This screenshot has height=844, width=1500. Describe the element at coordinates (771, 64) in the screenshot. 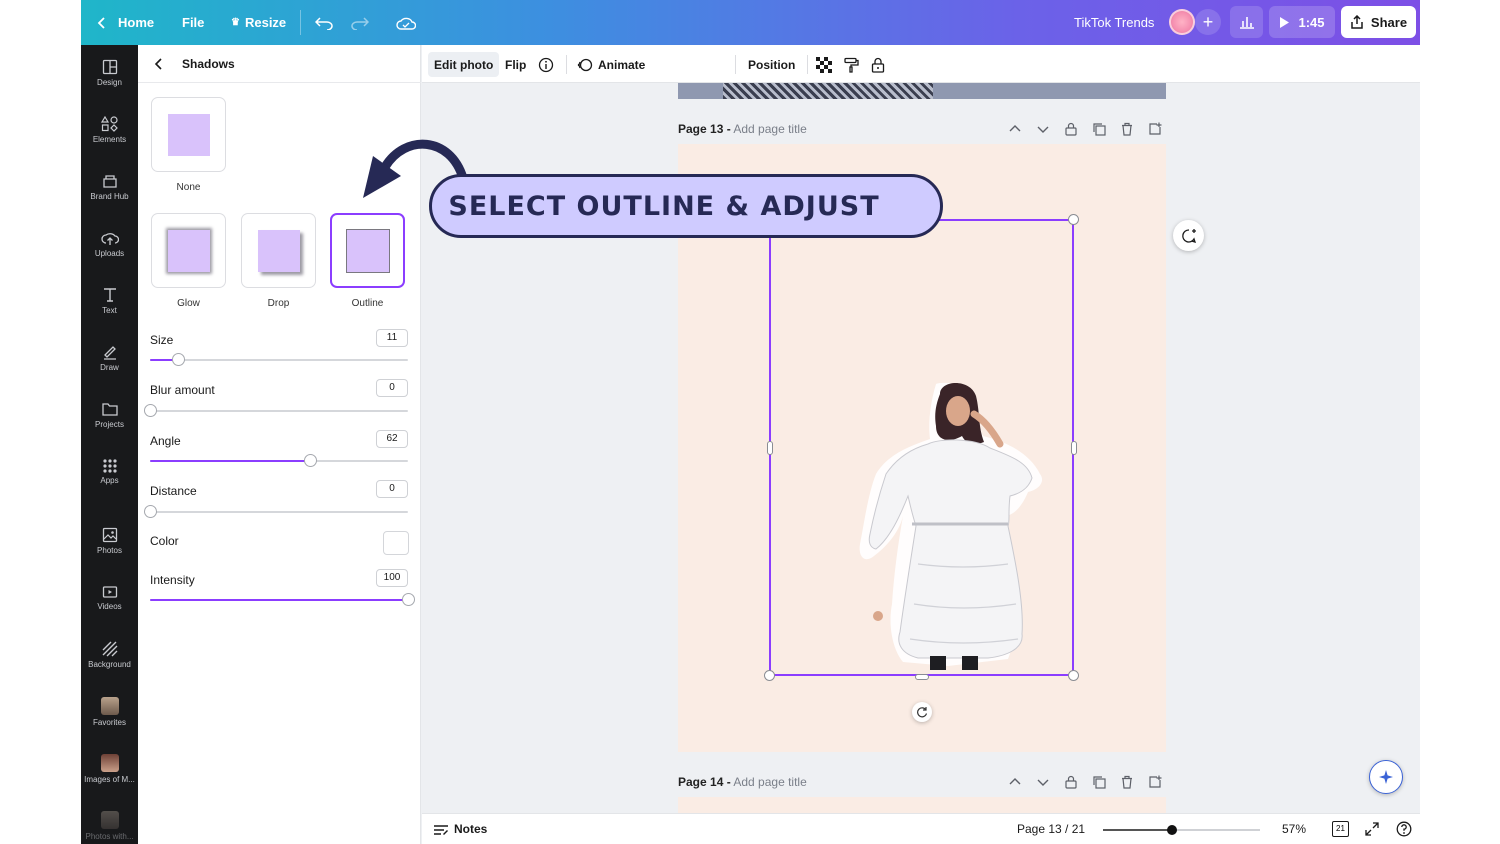

I see `position-button: Position` at that location.